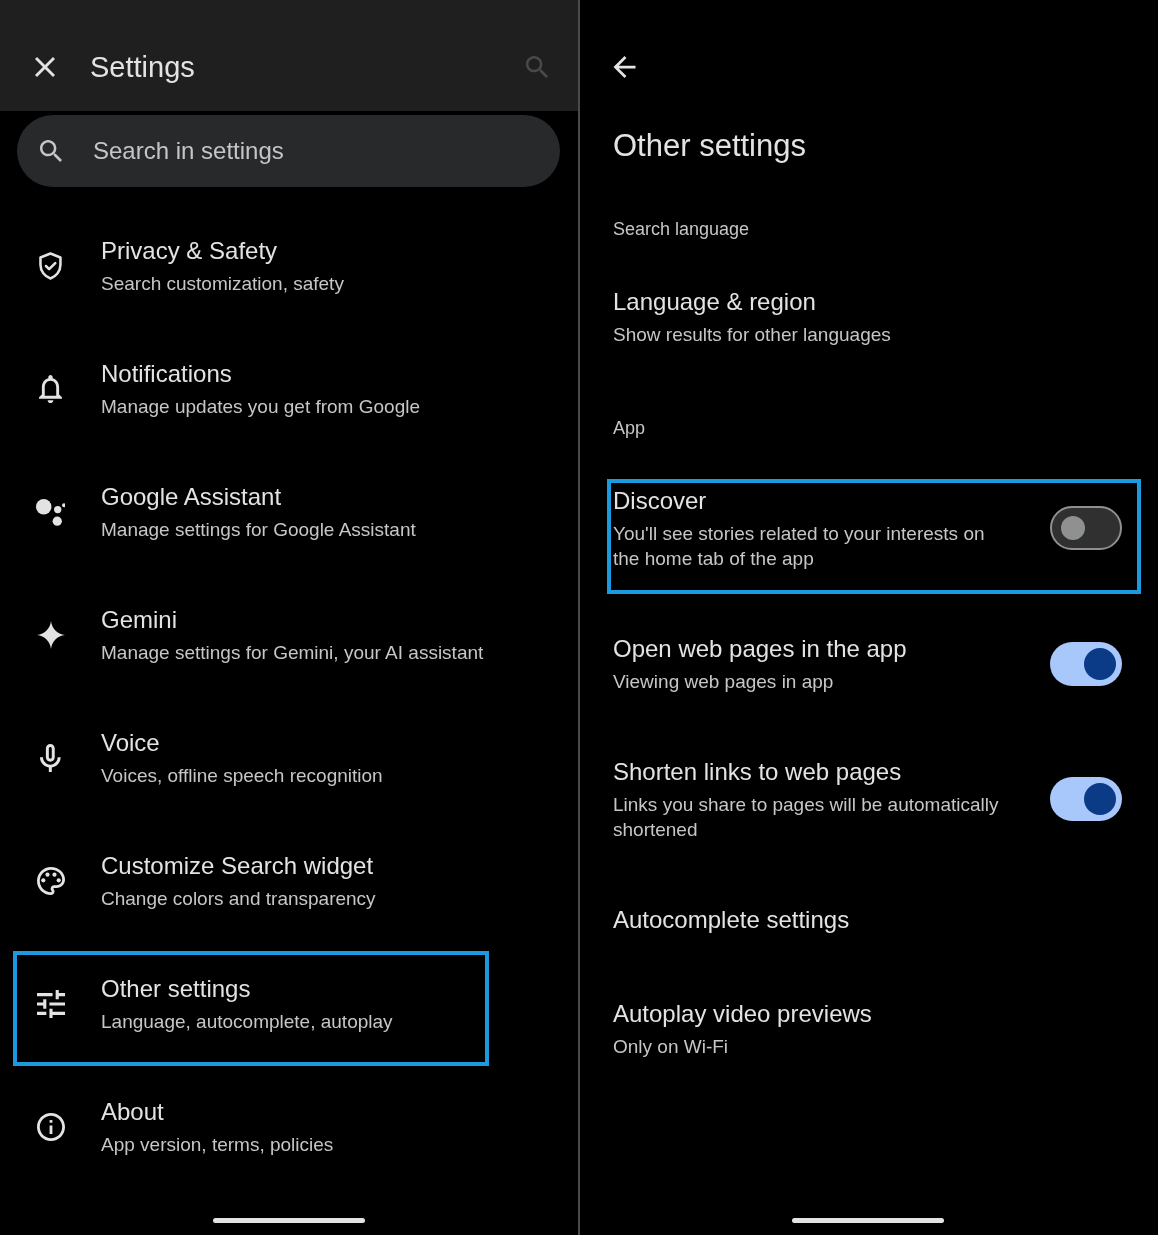  Describe the element at coordinates (806, 817) in the screenshot. I see `item-subtitle: Links you share to pages will be automatically shortened` at that location.